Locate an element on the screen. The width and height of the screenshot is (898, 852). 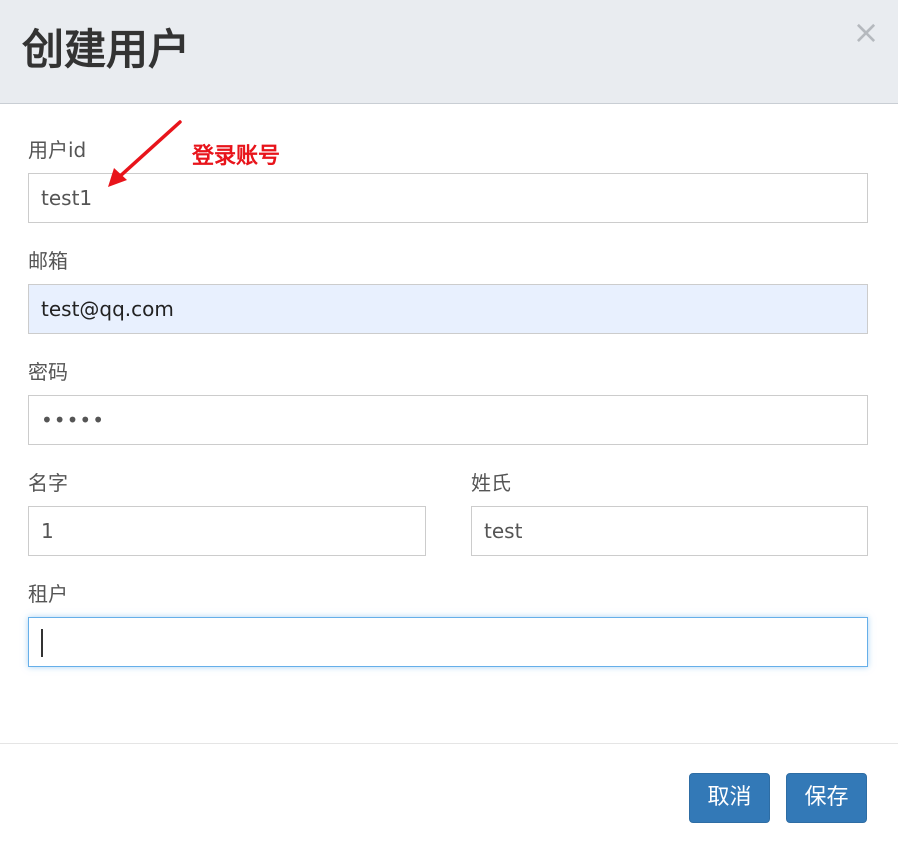
password-label: 密码 is located at coordinates (48, 372).